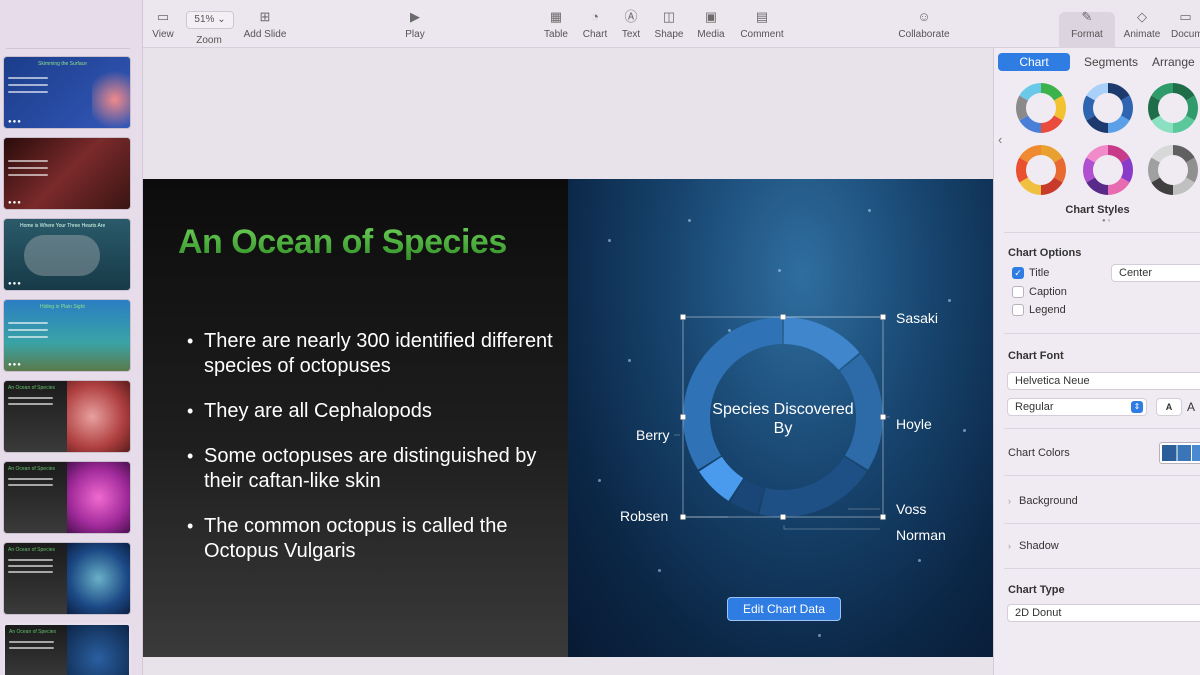 The height and width of the screenshot is (675, 1200). I want to click on chart-button: ◔ Chart, so click(595, 25).